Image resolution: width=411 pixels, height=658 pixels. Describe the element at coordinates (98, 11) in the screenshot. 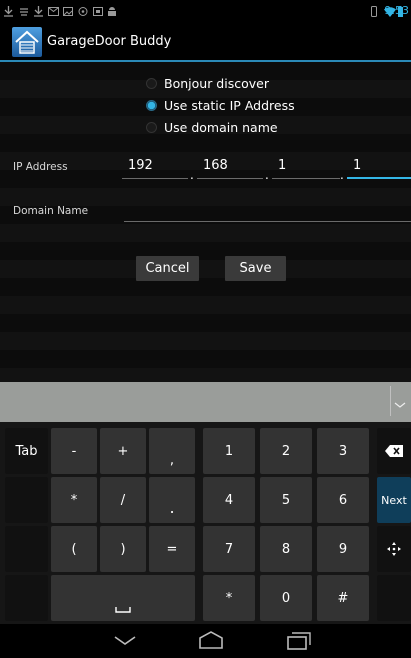

I see `screenshot-icon` at that location.